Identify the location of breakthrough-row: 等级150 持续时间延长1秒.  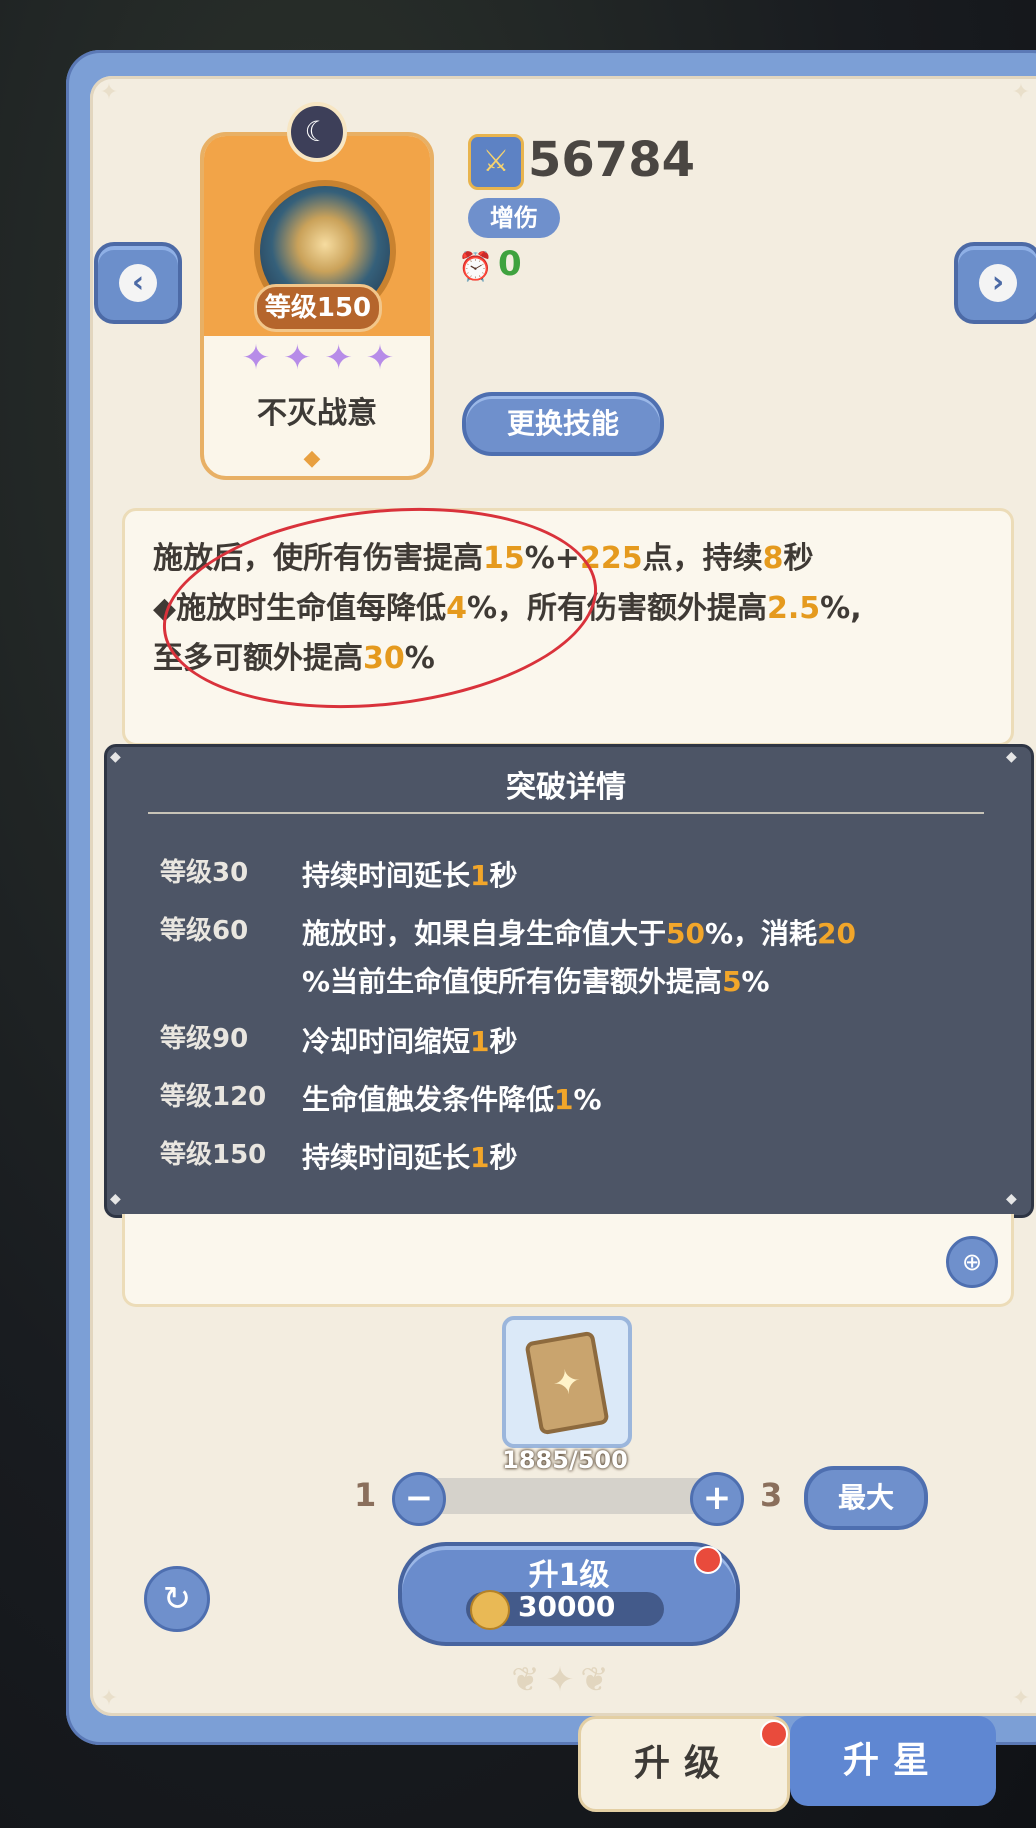
(339, 1158).